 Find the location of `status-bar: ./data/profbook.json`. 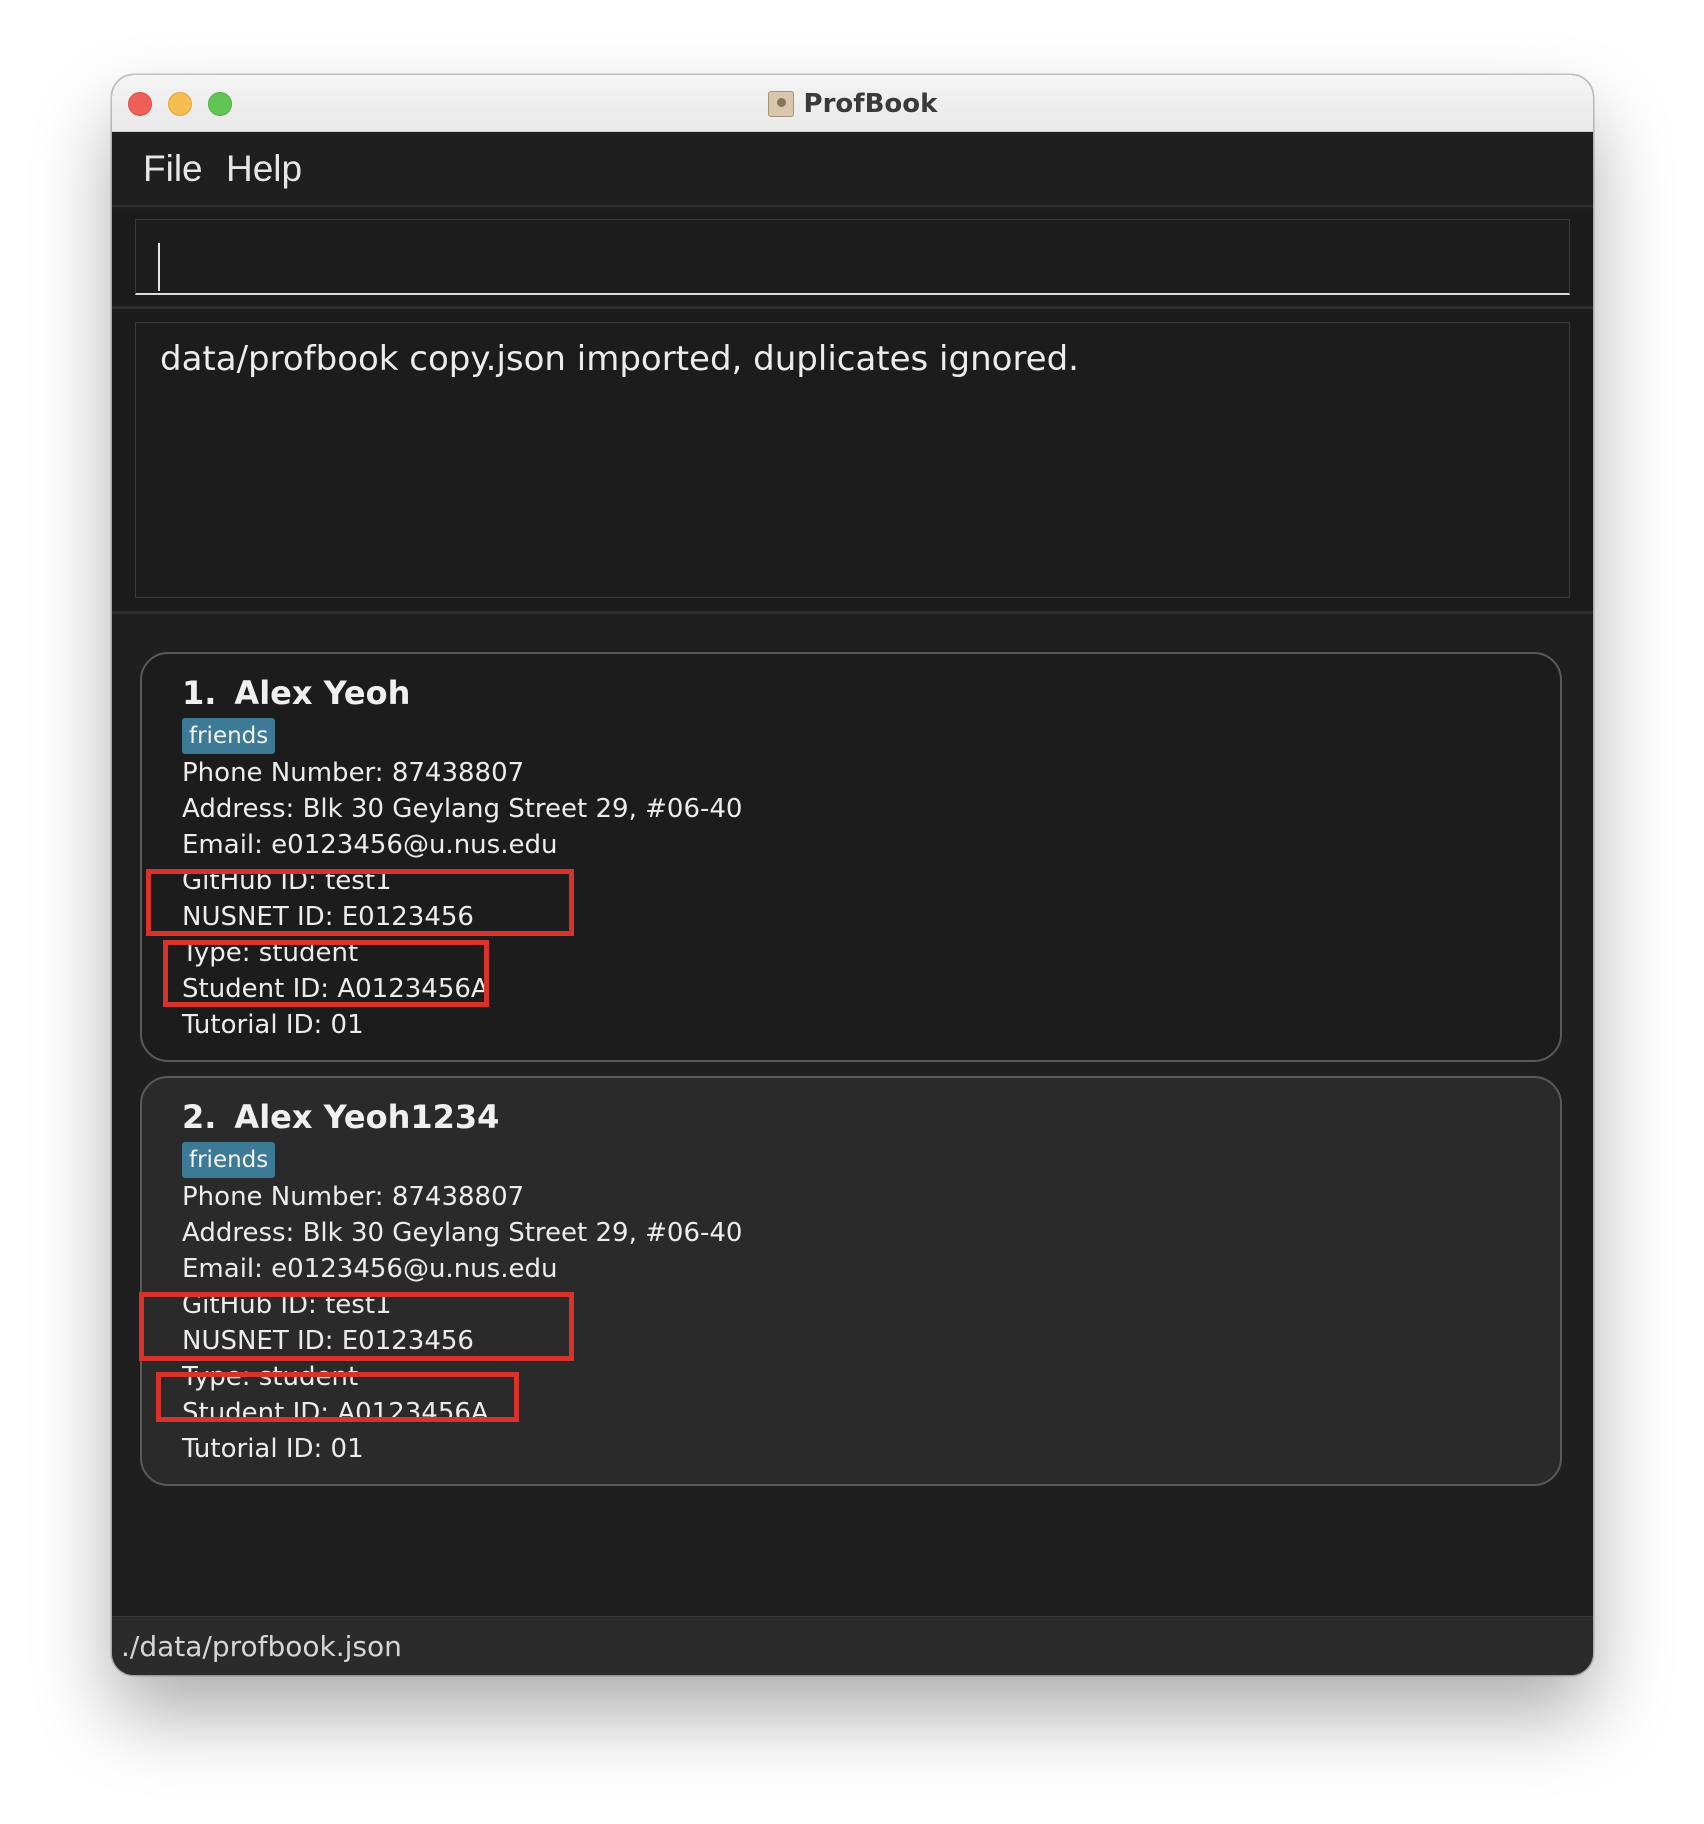

status-bar: ./data/profbook.json is located at coordinates (852, 1645).